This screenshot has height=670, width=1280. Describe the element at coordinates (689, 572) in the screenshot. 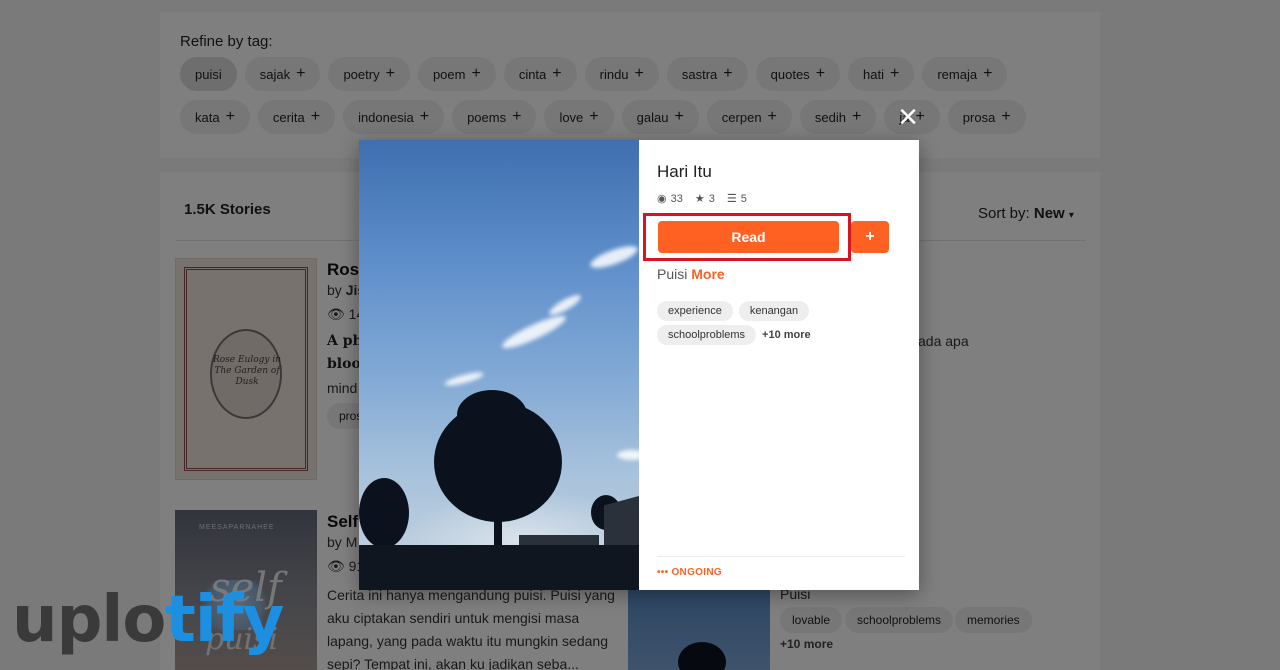

I see `status-badge: ••• ONGOING` at that location.